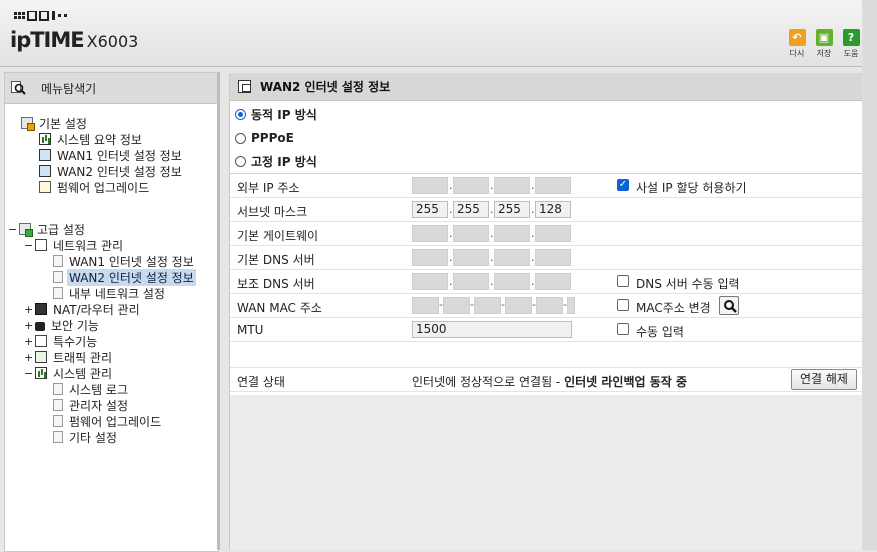  What do you see at coordinates (91, 405) in the screenshot?
I see `tree-item-admin-settings: 관리자 설정` at bounding box center [91, 405].